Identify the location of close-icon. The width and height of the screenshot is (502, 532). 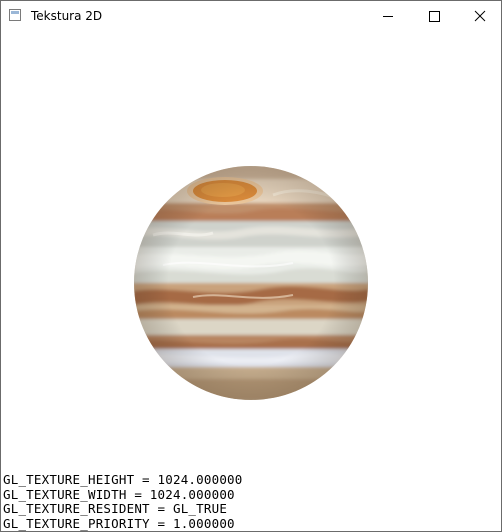
(480, 16).